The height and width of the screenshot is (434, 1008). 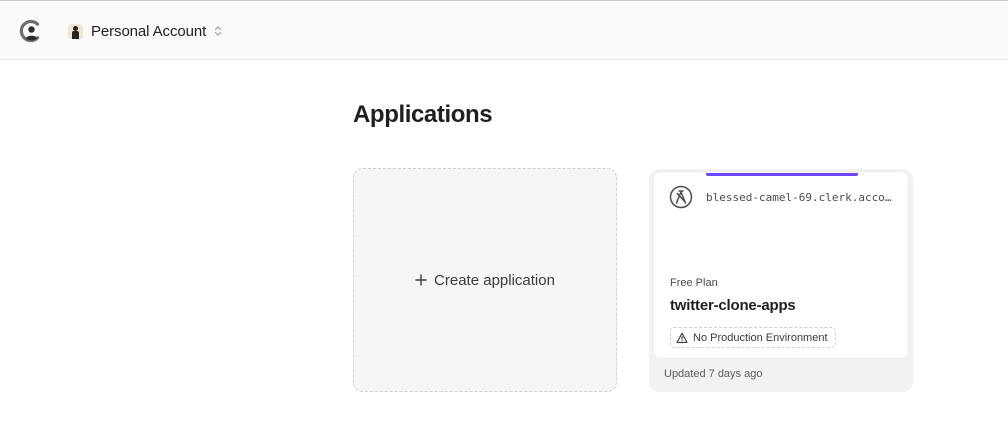 What do you see at coordinates (681, 197) in the screenshot?
I see `app-icon` at bounding box center [681, 197].